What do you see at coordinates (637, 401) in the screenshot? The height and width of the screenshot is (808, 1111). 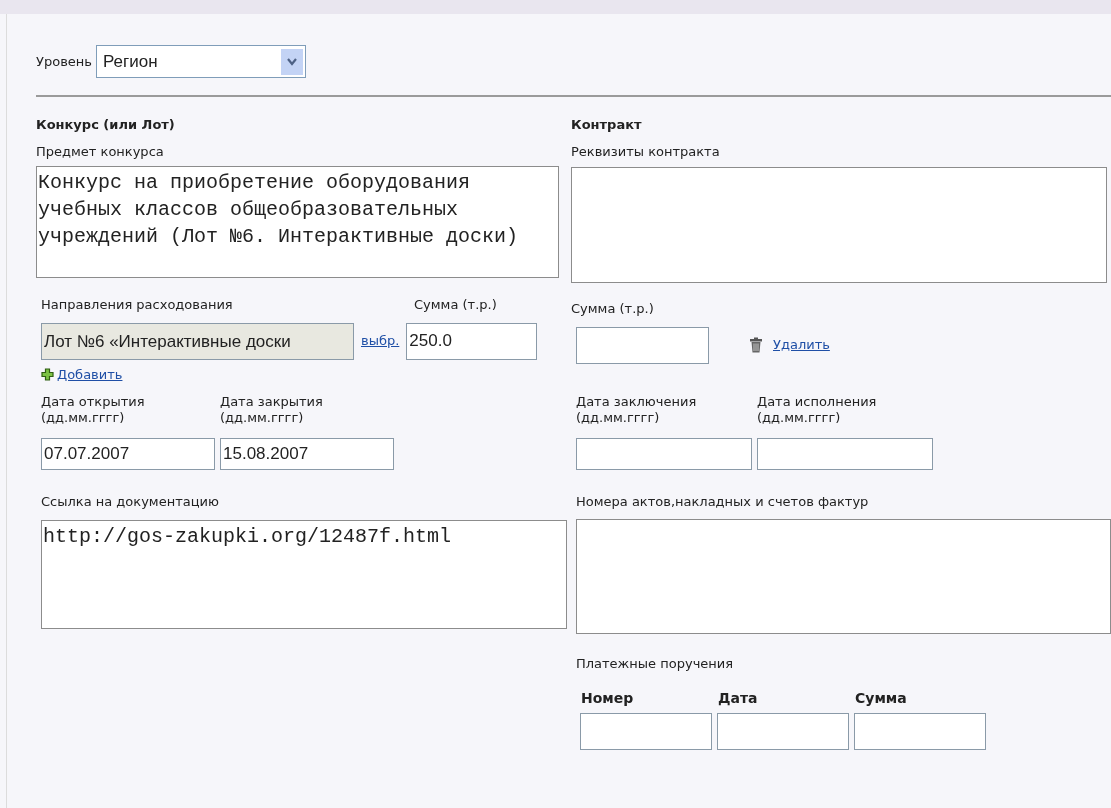 I see `field-label: Дата заключения` at bounding box center [637, 401].